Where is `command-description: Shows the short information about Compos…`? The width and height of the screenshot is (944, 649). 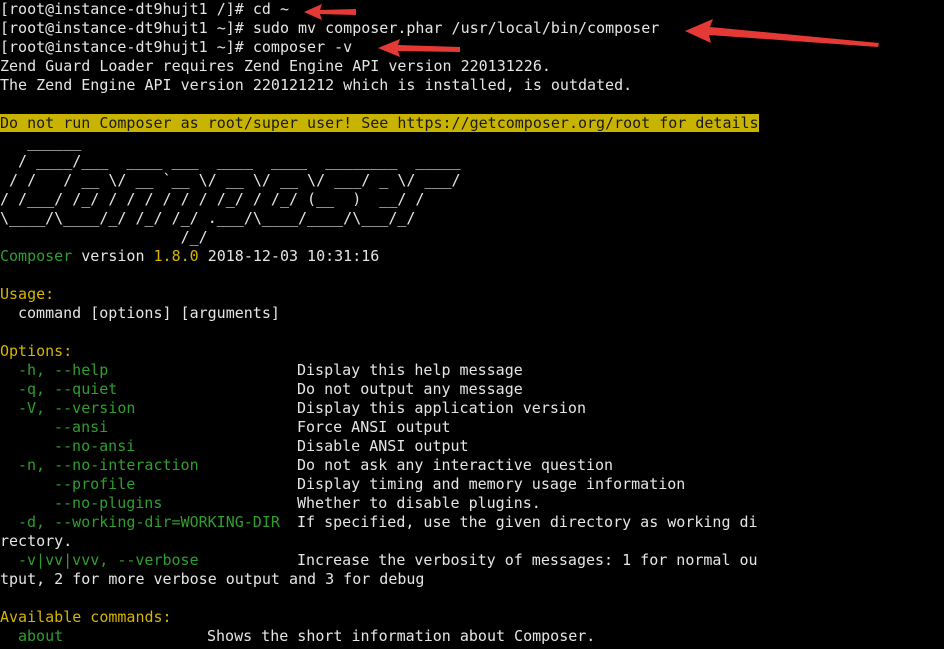
command-description: Shows the short information about Compos… is located at coordinates (401, 636).